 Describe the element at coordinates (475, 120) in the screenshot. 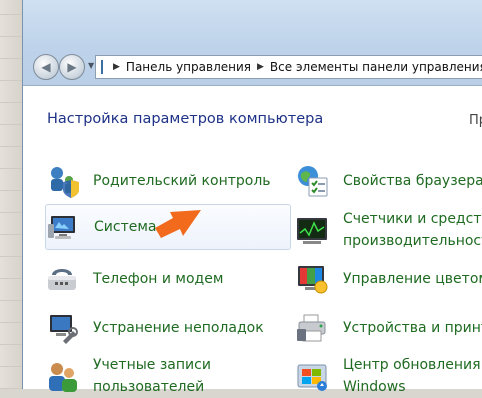

I see `view-by-label: Пр` at that location.